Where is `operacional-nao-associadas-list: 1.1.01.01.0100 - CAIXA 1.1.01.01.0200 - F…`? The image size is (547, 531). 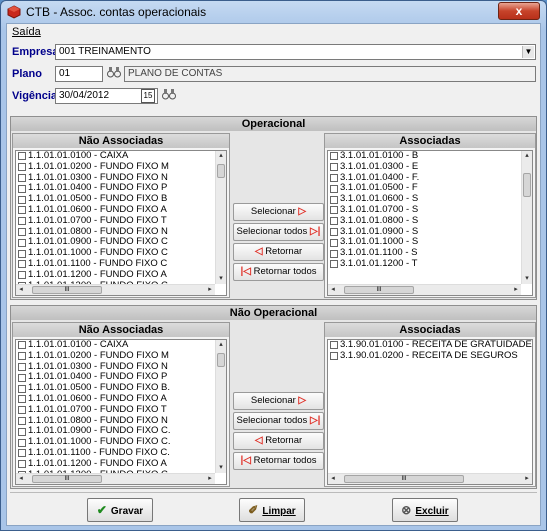
operacional-nao-associadas-list: 1.1.01.01.0100 - CAIXA 1.1.01.01.0200 - F… is located at coordinates (121, 223).